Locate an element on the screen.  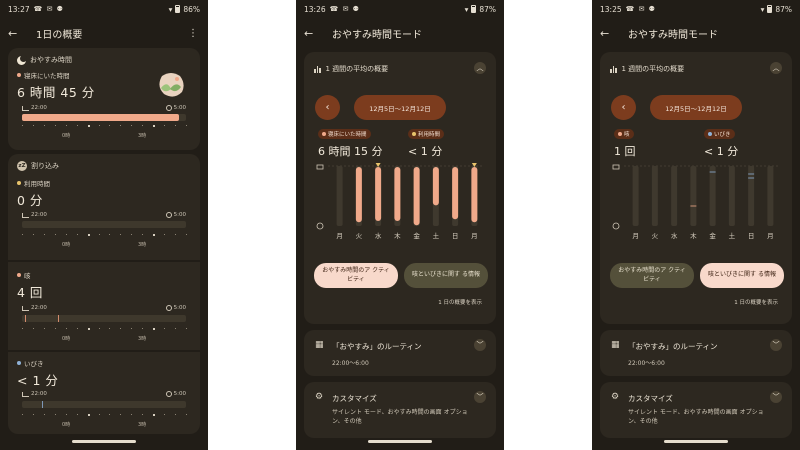
snore-label: いびき is located at coordinates (34, 364).